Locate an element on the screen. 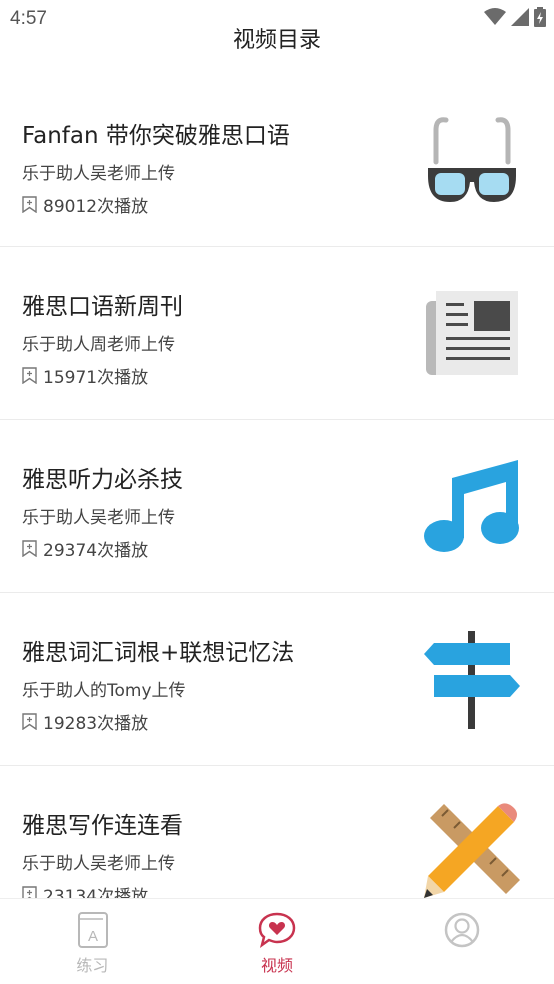 This screenshot has height=984, width=554. tab-video: 视频 is located at coordinates (277, 941).